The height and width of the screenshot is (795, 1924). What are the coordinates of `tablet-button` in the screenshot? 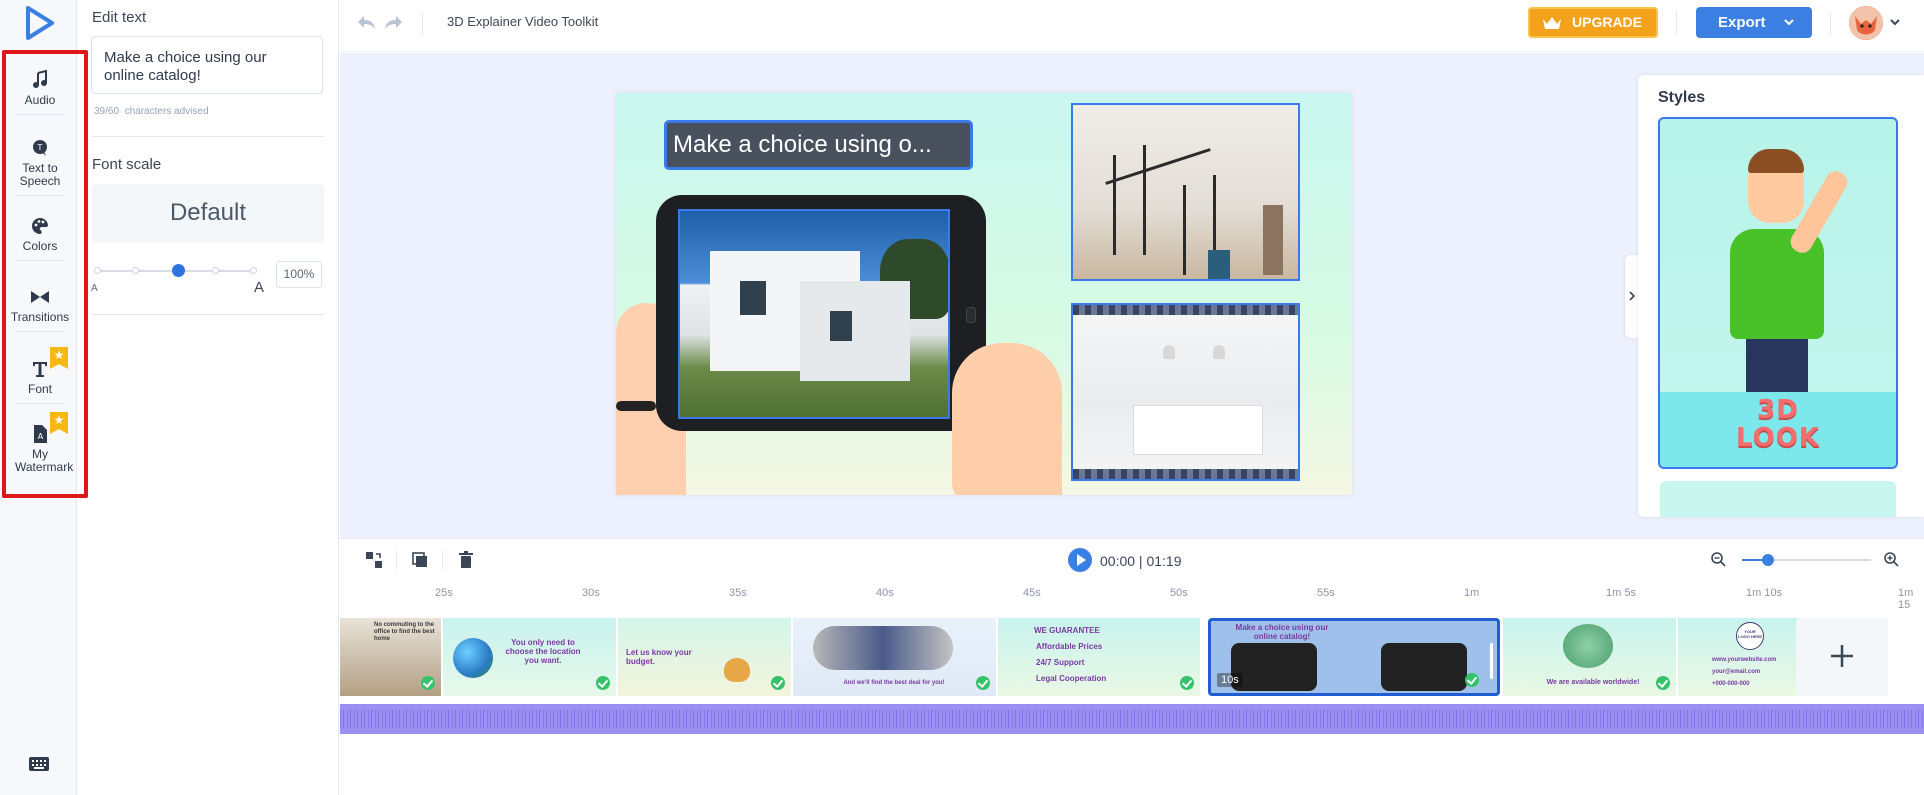 It's located at (971, 315).